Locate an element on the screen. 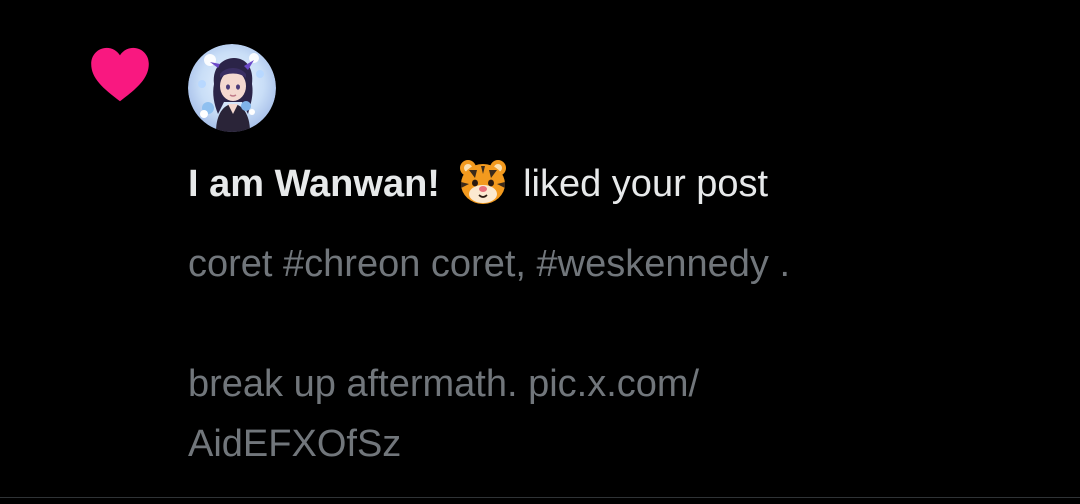  user-avatar is located at coordinates (232, 88).